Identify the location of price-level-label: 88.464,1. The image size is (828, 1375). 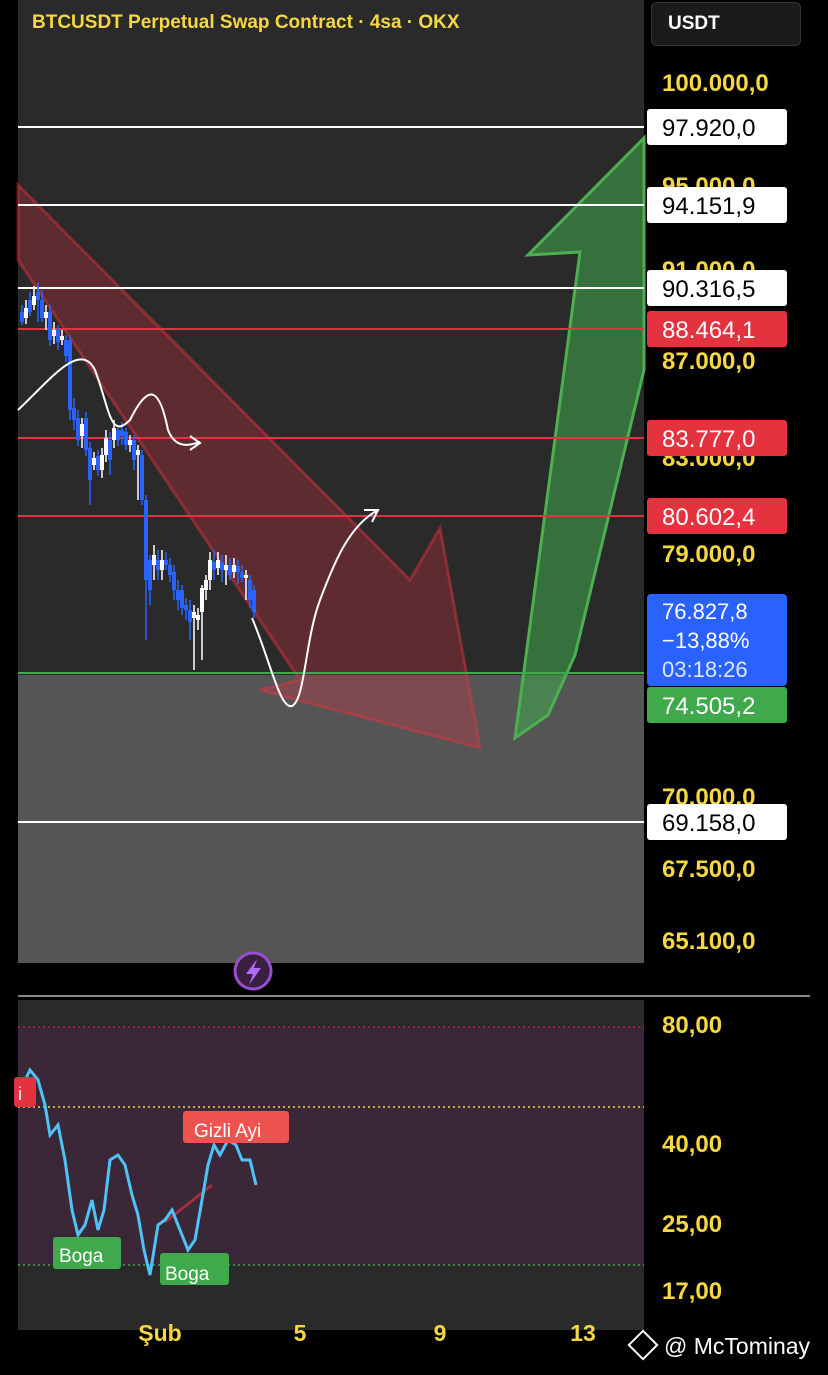
(708, 330).